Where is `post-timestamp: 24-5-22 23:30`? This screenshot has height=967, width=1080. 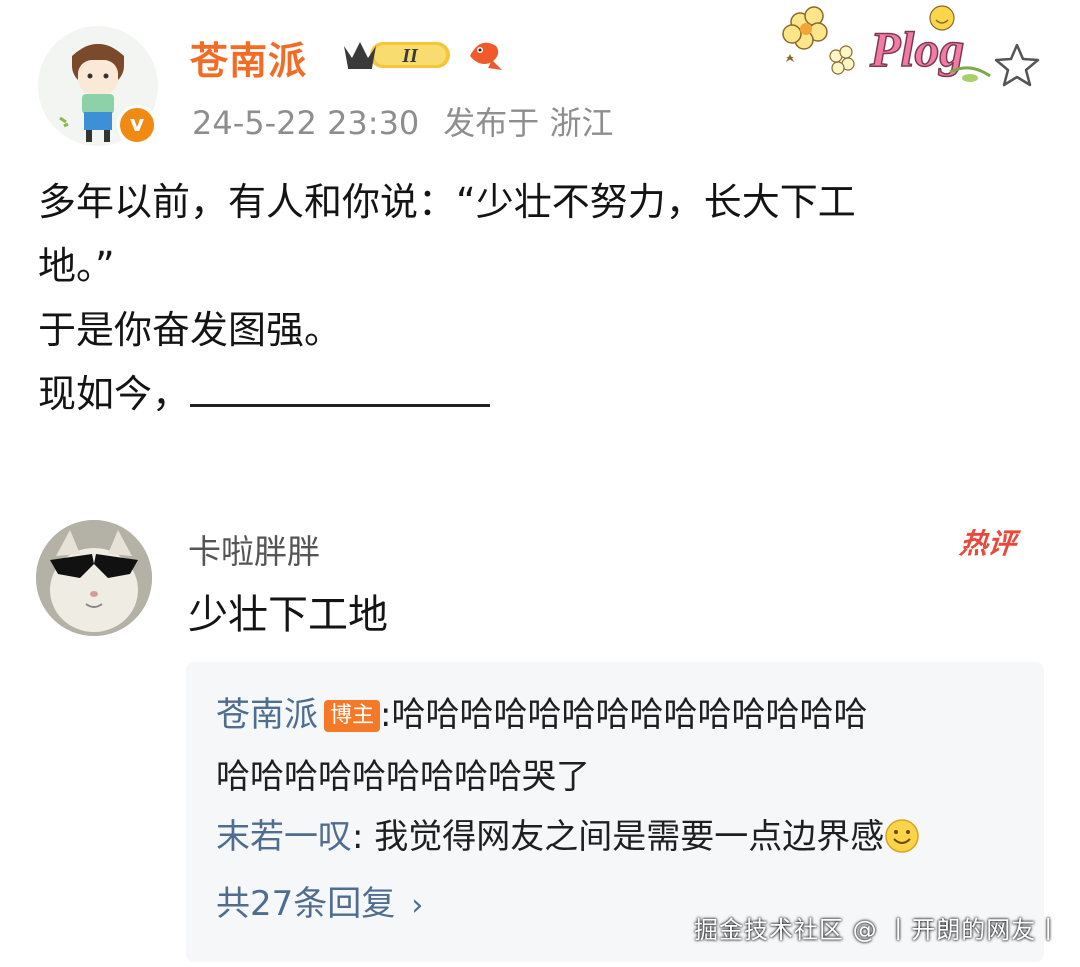 post-timestamp: 24-5-22 23:30 is located at coordinates (306, 123).